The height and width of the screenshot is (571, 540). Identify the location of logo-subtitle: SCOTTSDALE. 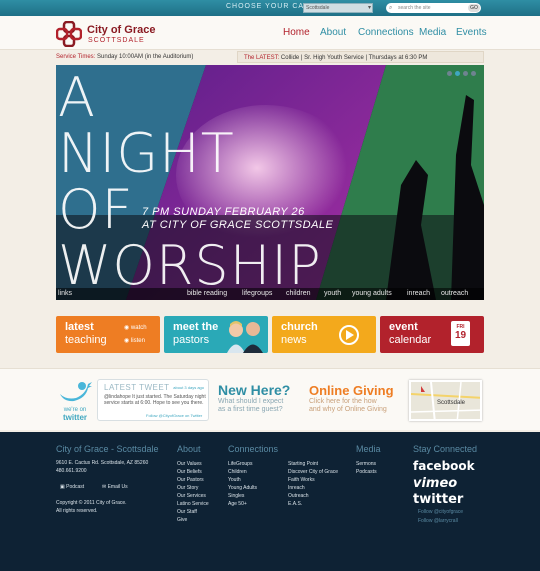
(116, 40).